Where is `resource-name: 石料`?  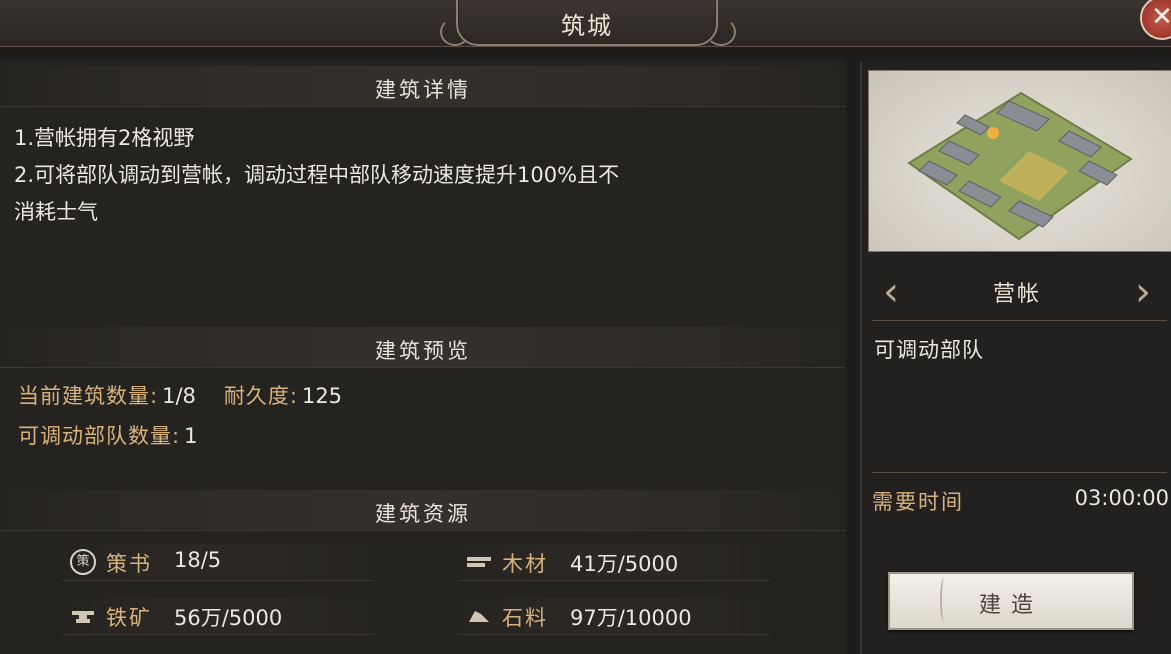
resource-name: 石料 is located at coordinates (525, 618).